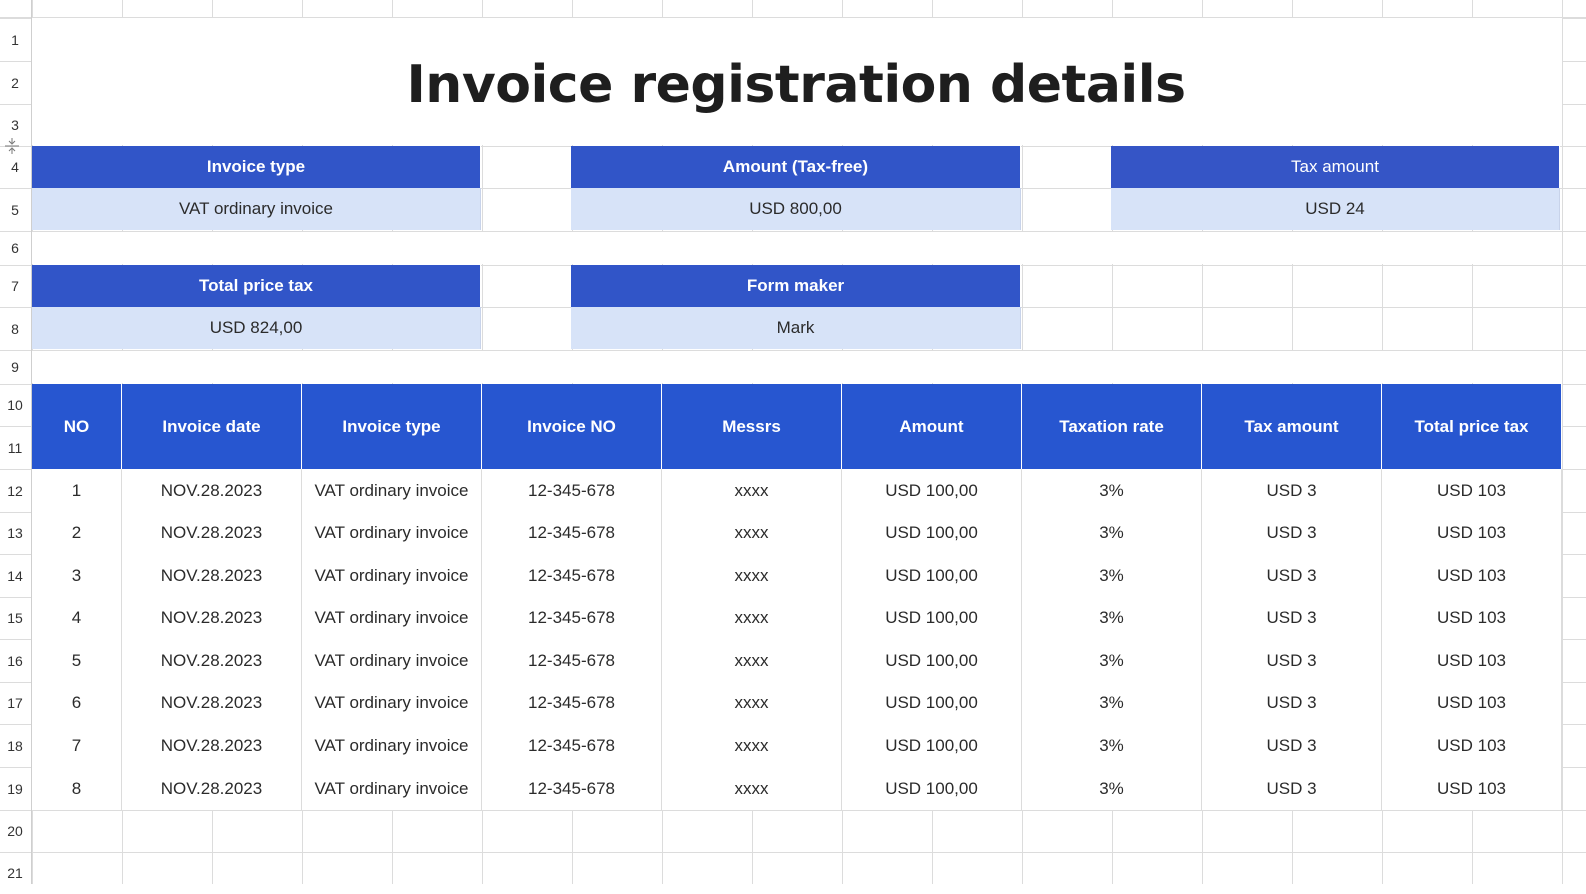 This screenshot has width=1586, height=894. I want to click on summary-invoice-type-label: Invoice type, so click(256, 167).